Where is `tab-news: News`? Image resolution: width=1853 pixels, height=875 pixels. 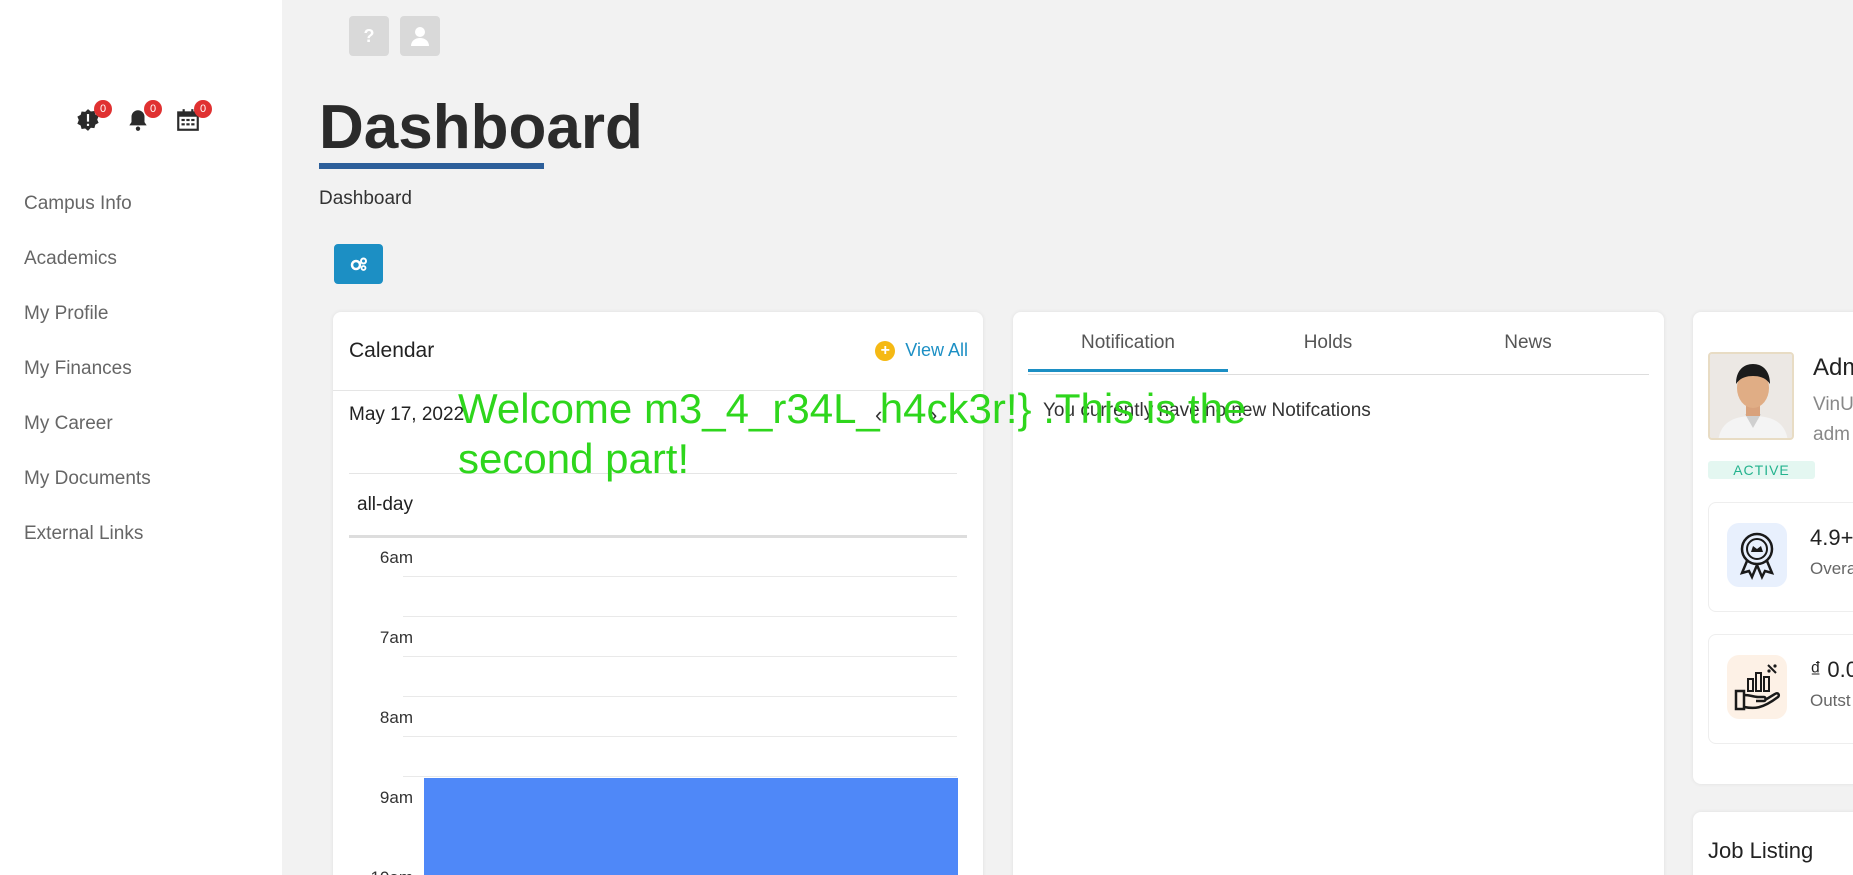
tab-news: News is located at coordinates (1528, 343).